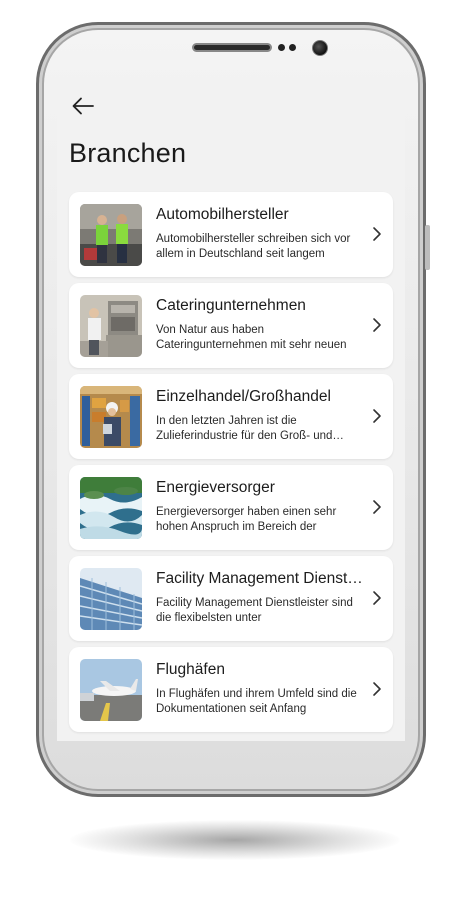 The image size is (461, 900). Describe the element at coordinates (190, 669) in the screenshot. I see `item-title: Flughäfen` at that location.